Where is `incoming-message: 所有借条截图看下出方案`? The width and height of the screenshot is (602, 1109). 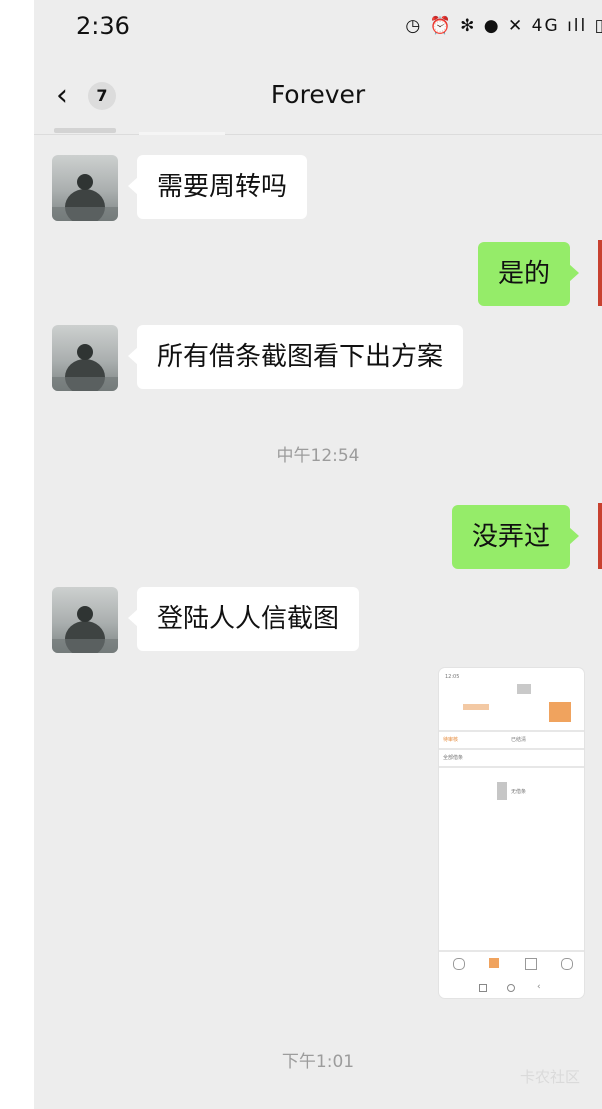 incoming-message: 所有借条截图看下出方案 is located at coordinates (295, 357).